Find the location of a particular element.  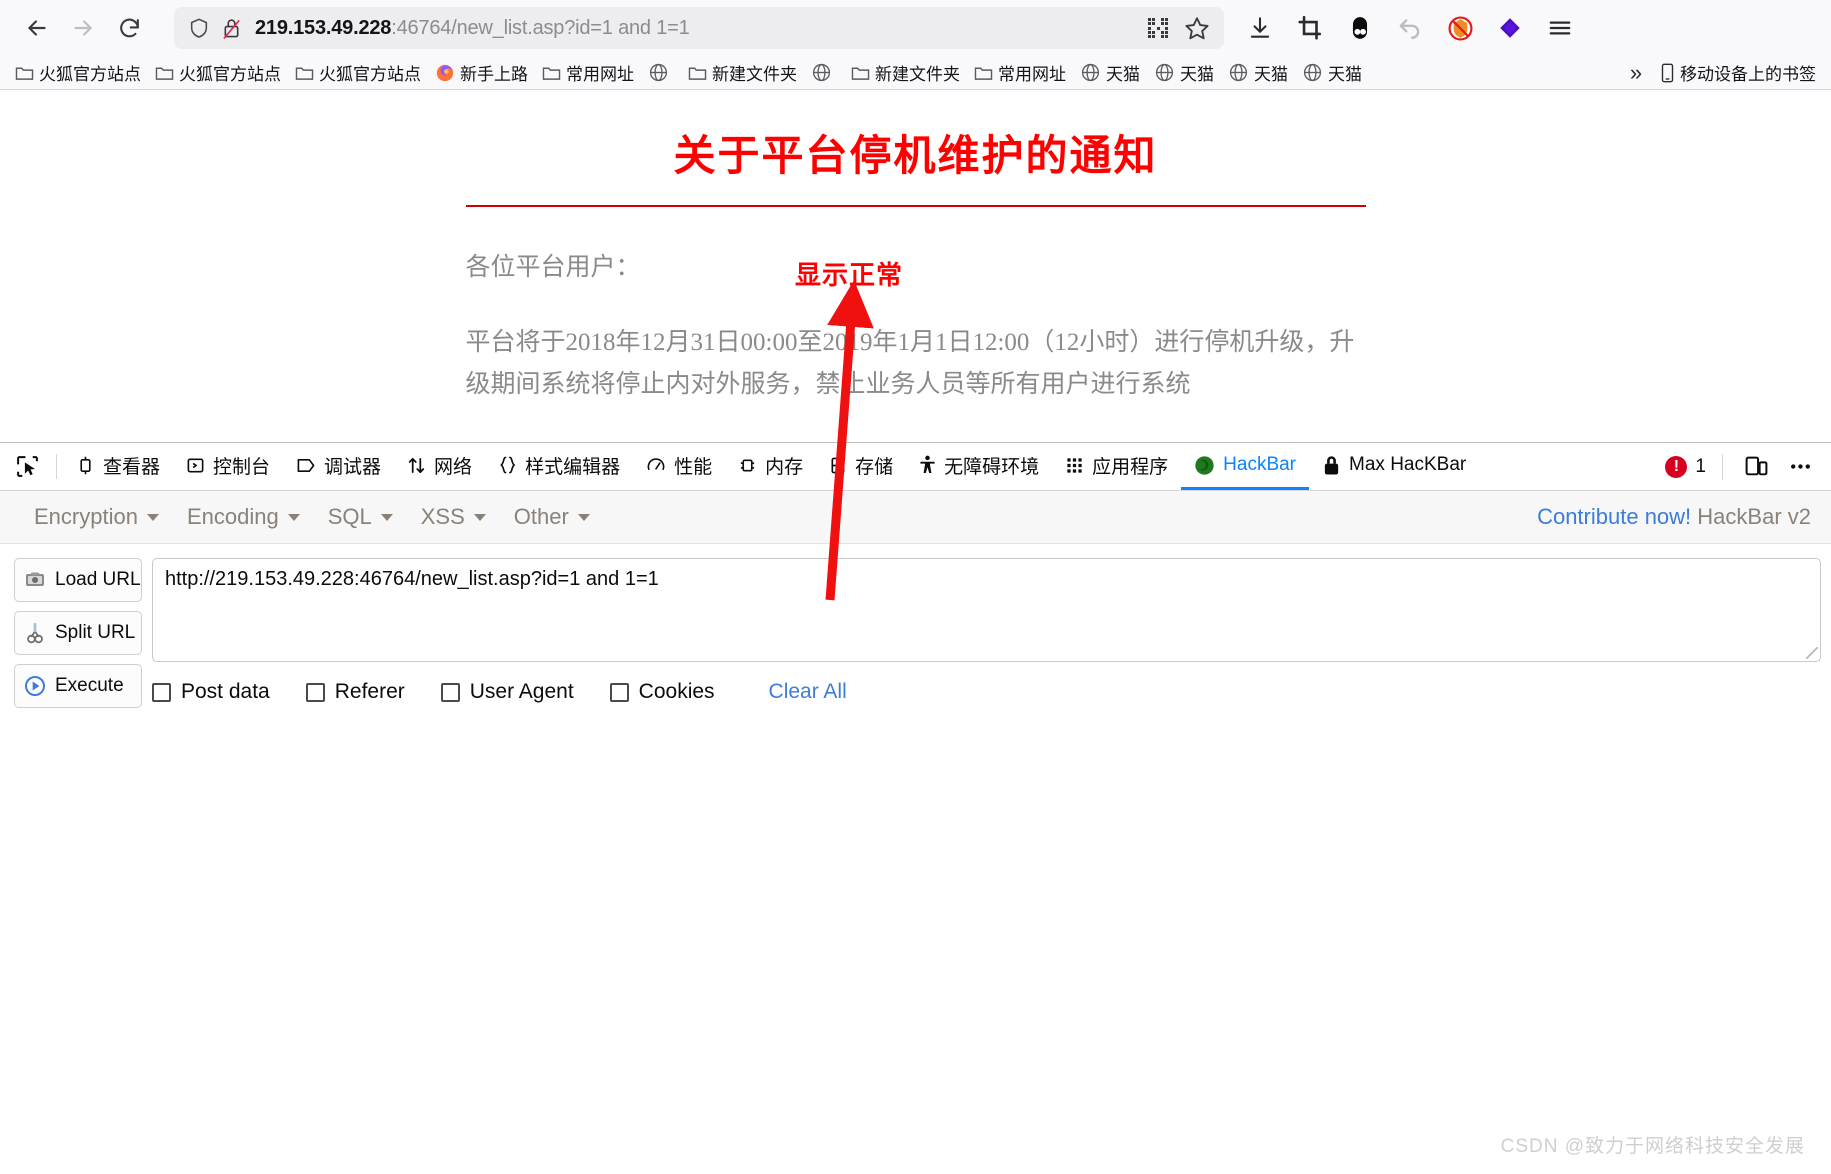

qr-code-icon is located at coordinates (1158, 28).